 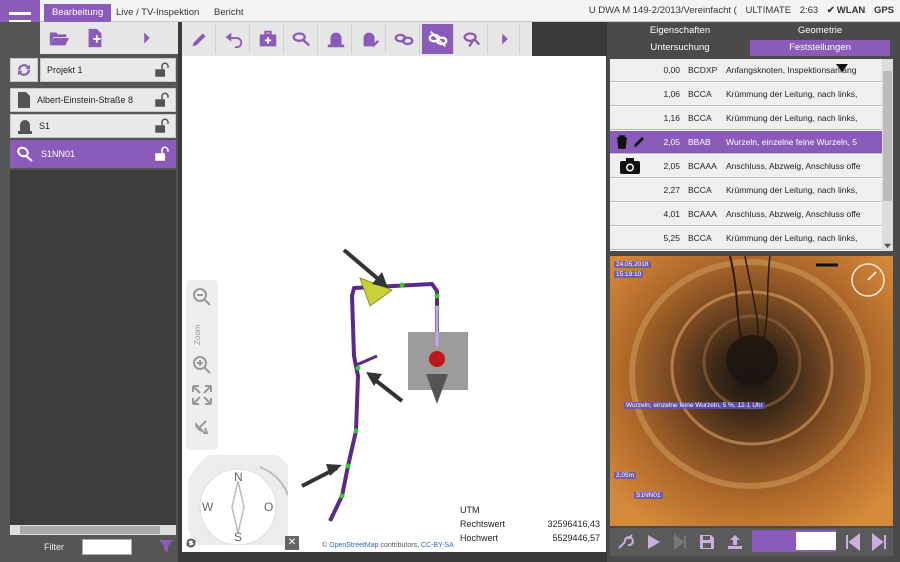 What do you see at coordinates (157, 13) in the screenshot?
I see `tab-live-tv-inspektion: Live / TV-Inspektion` at bounding box center [157, 13].